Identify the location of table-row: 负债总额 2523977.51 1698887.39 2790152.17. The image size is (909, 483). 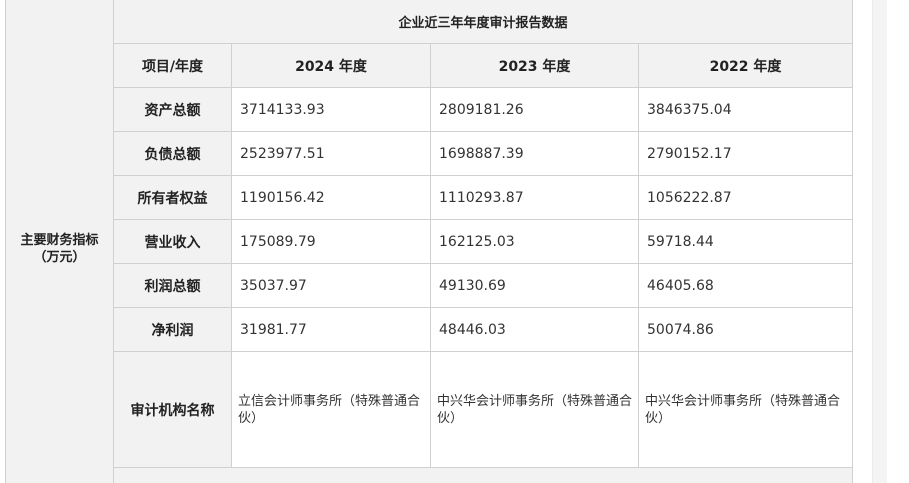
(430, 153).